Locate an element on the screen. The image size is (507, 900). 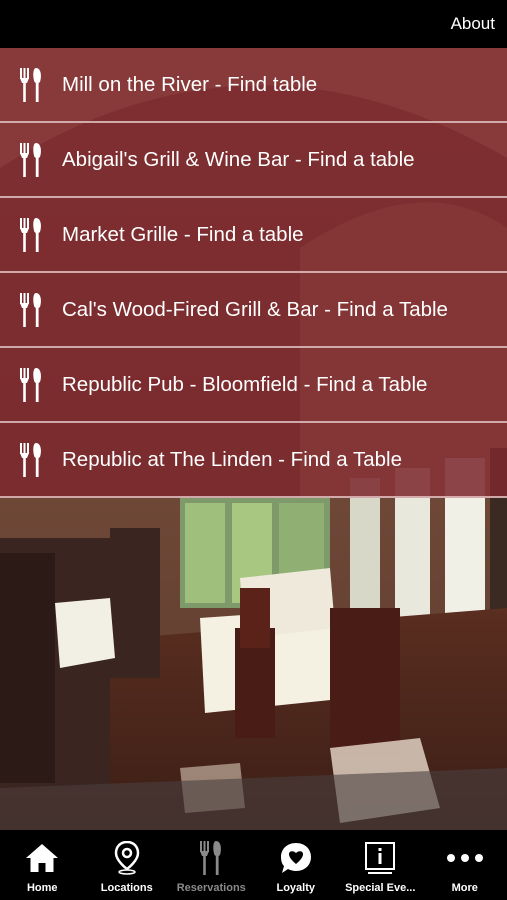
tab-home: Home is located at coordinates (42, 865).